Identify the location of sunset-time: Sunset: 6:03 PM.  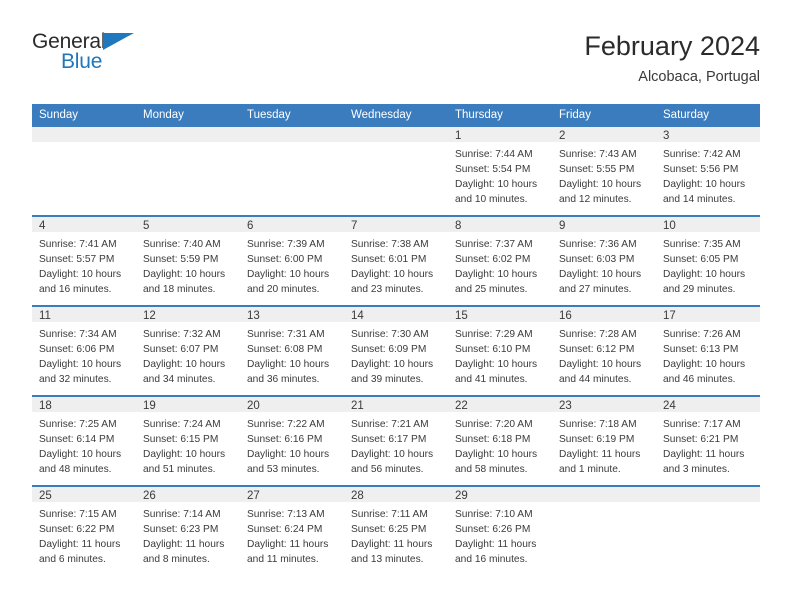
(597, 260).